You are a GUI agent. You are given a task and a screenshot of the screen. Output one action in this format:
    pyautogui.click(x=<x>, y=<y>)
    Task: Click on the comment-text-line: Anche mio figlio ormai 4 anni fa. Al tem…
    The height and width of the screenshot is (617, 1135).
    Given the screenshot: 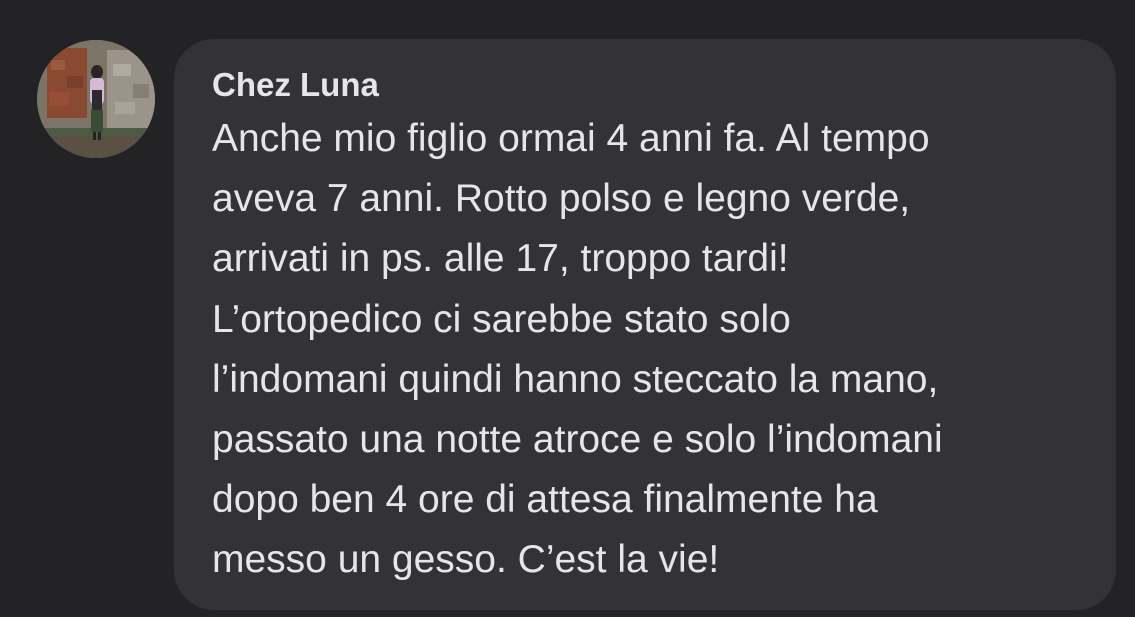 What is the action you would take?
    pyautogui.click(x=571, y=138)
    